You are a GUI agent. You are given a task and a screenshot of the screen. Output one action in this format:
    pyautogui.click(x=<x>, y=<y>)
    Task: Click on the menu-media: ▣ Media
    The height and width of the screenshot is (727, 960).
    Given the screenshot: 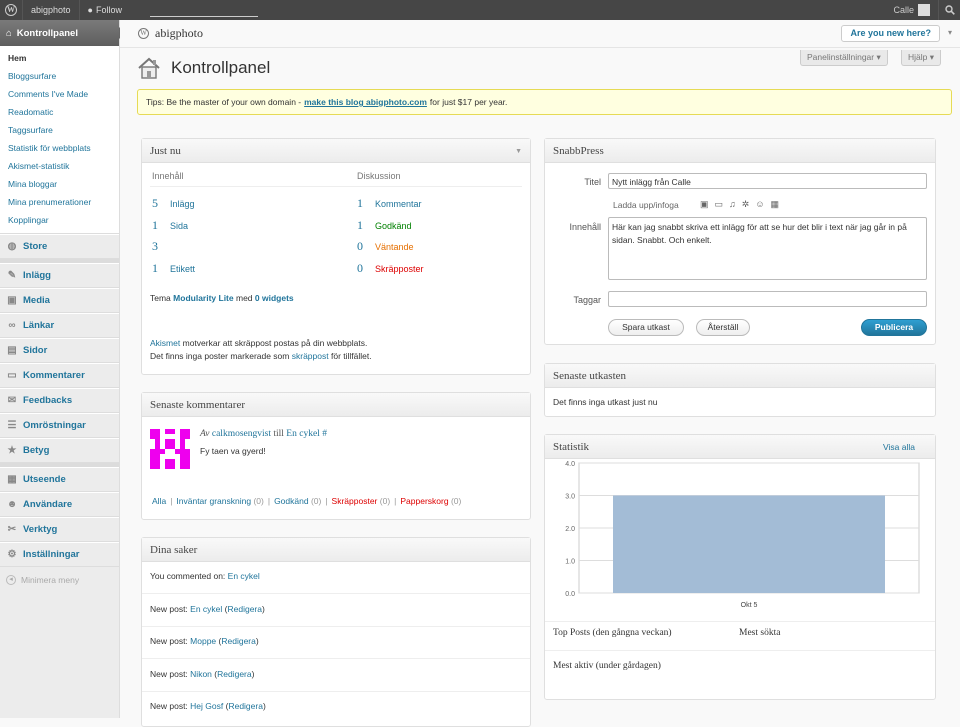 What is the action you would take?
    pyautogui.click(x=59, y=300)
    